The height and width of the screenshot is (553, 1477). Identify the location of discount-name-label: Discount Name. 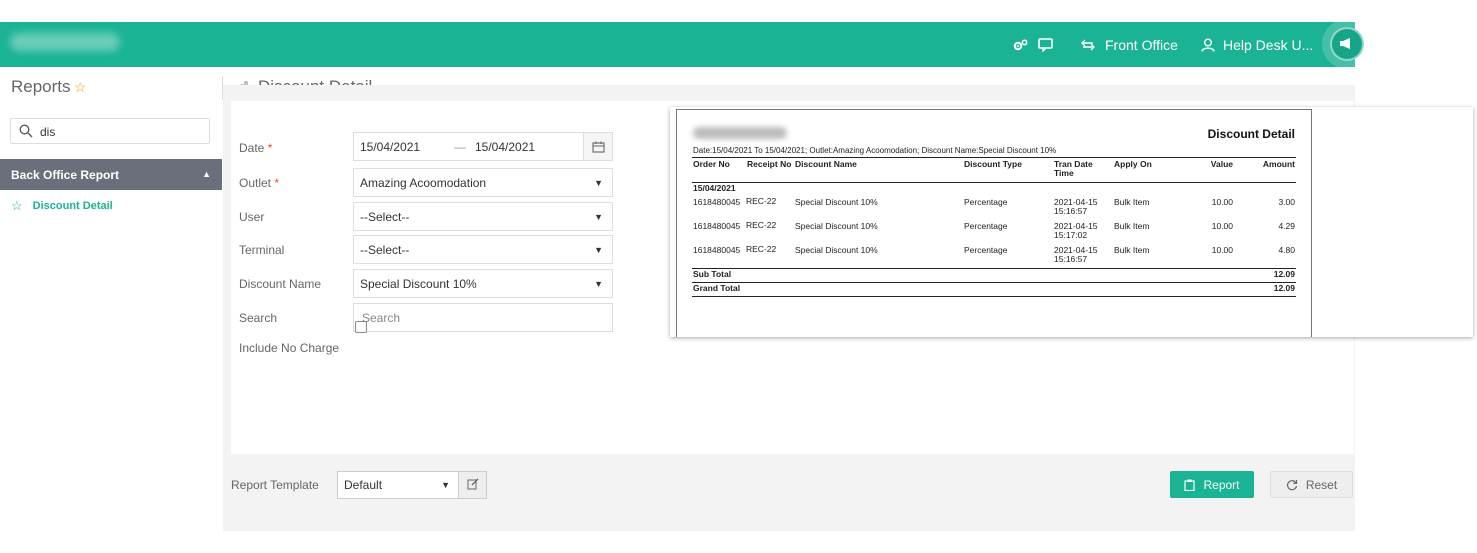
(280, 284).